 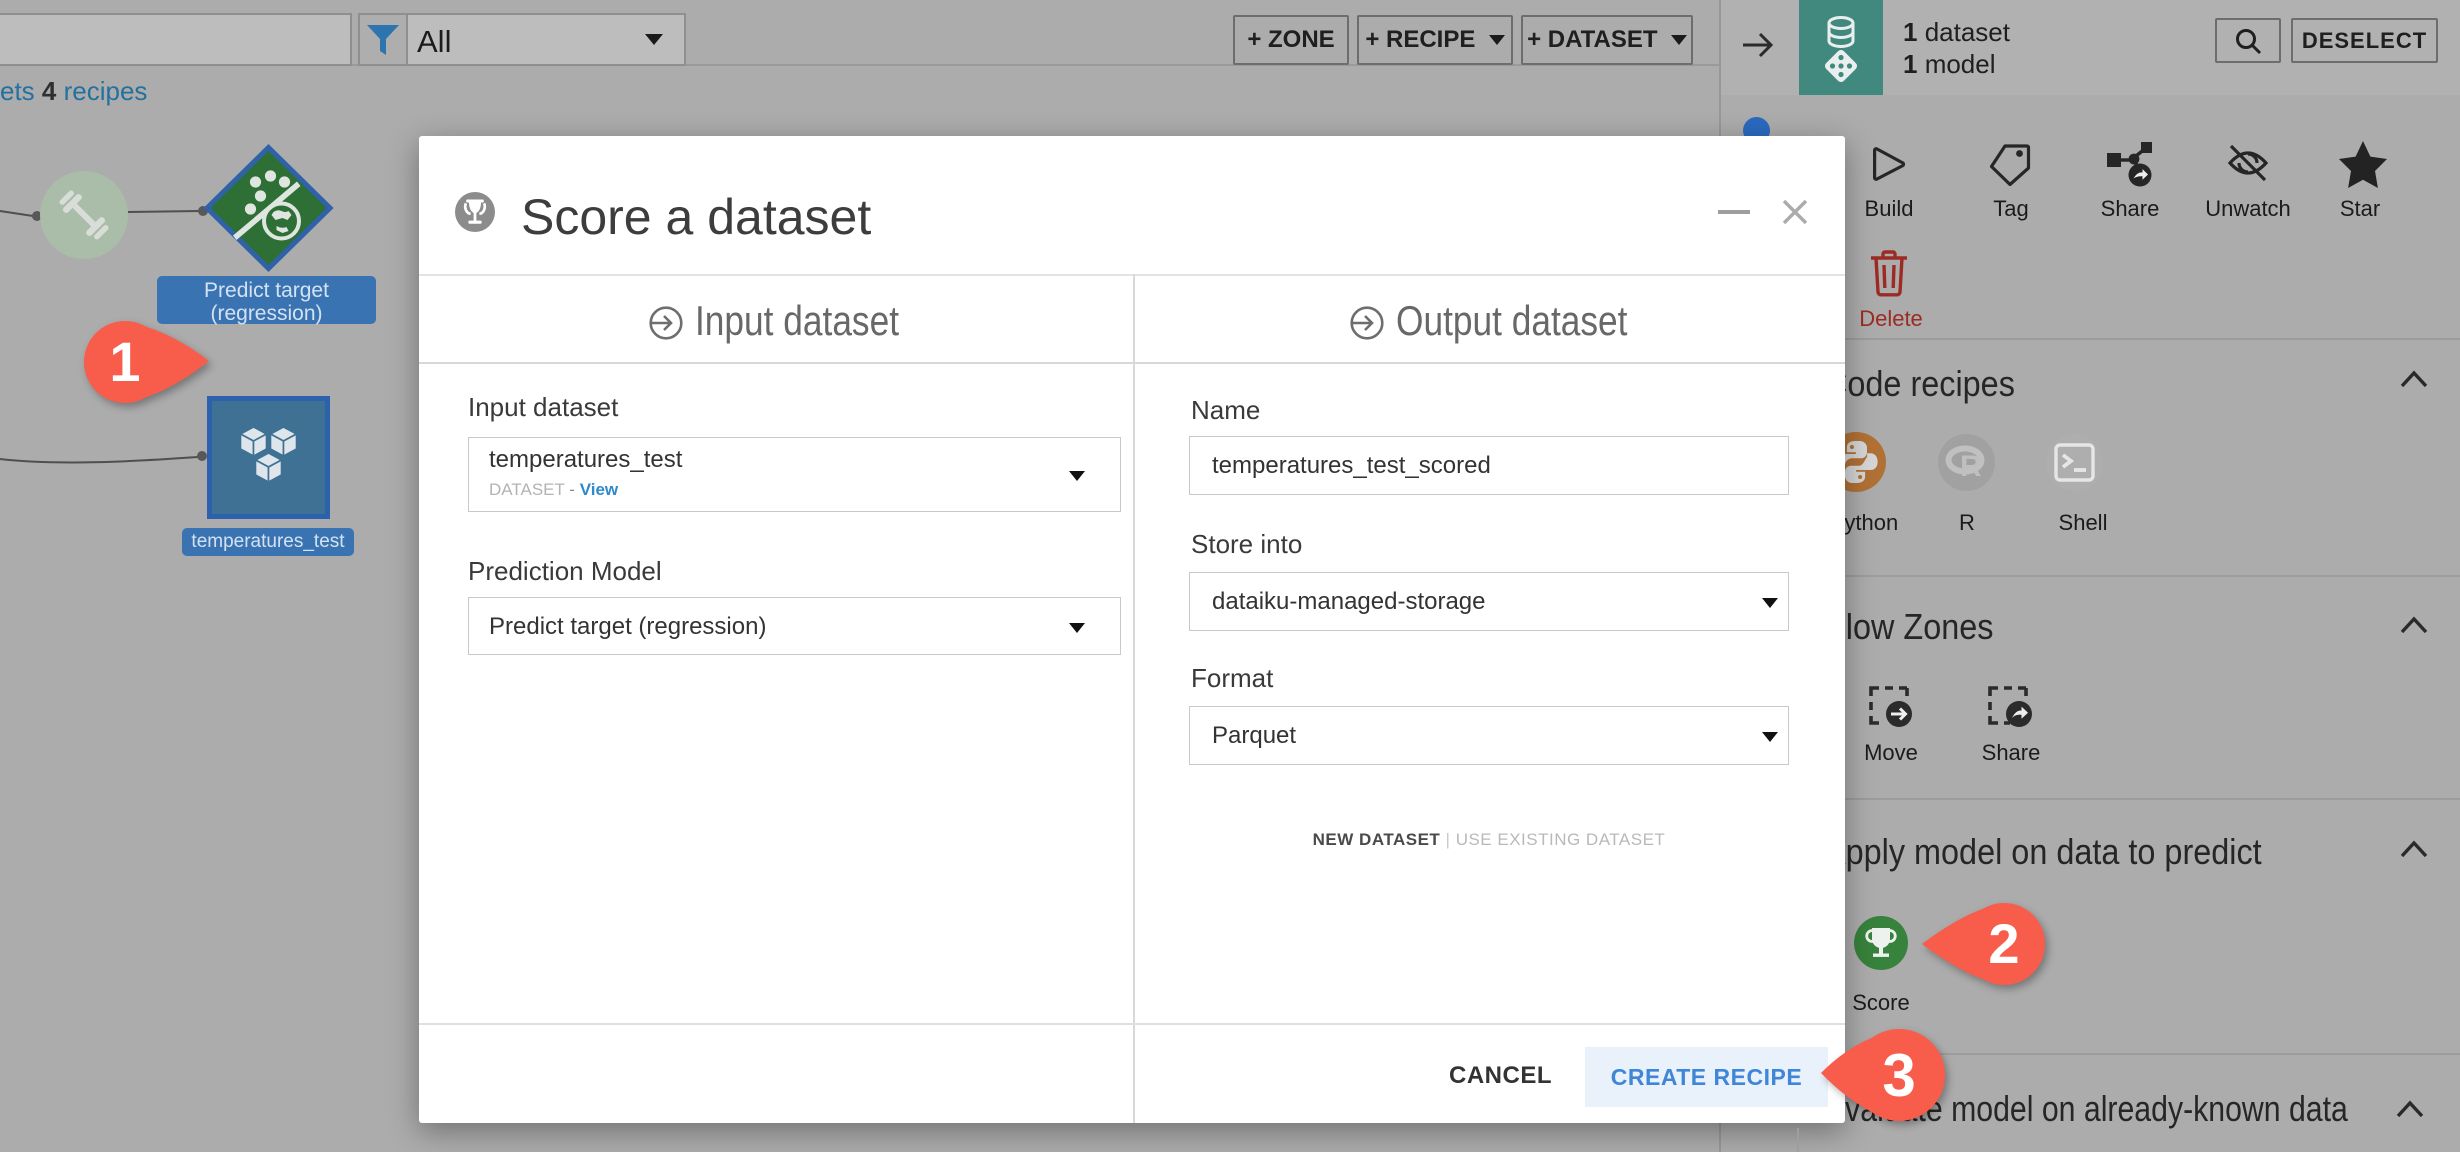 What do you see at coordinates (2003, 943) in the screenshot?
I see `svg-text: 2` at bounding box center [2003, 943].